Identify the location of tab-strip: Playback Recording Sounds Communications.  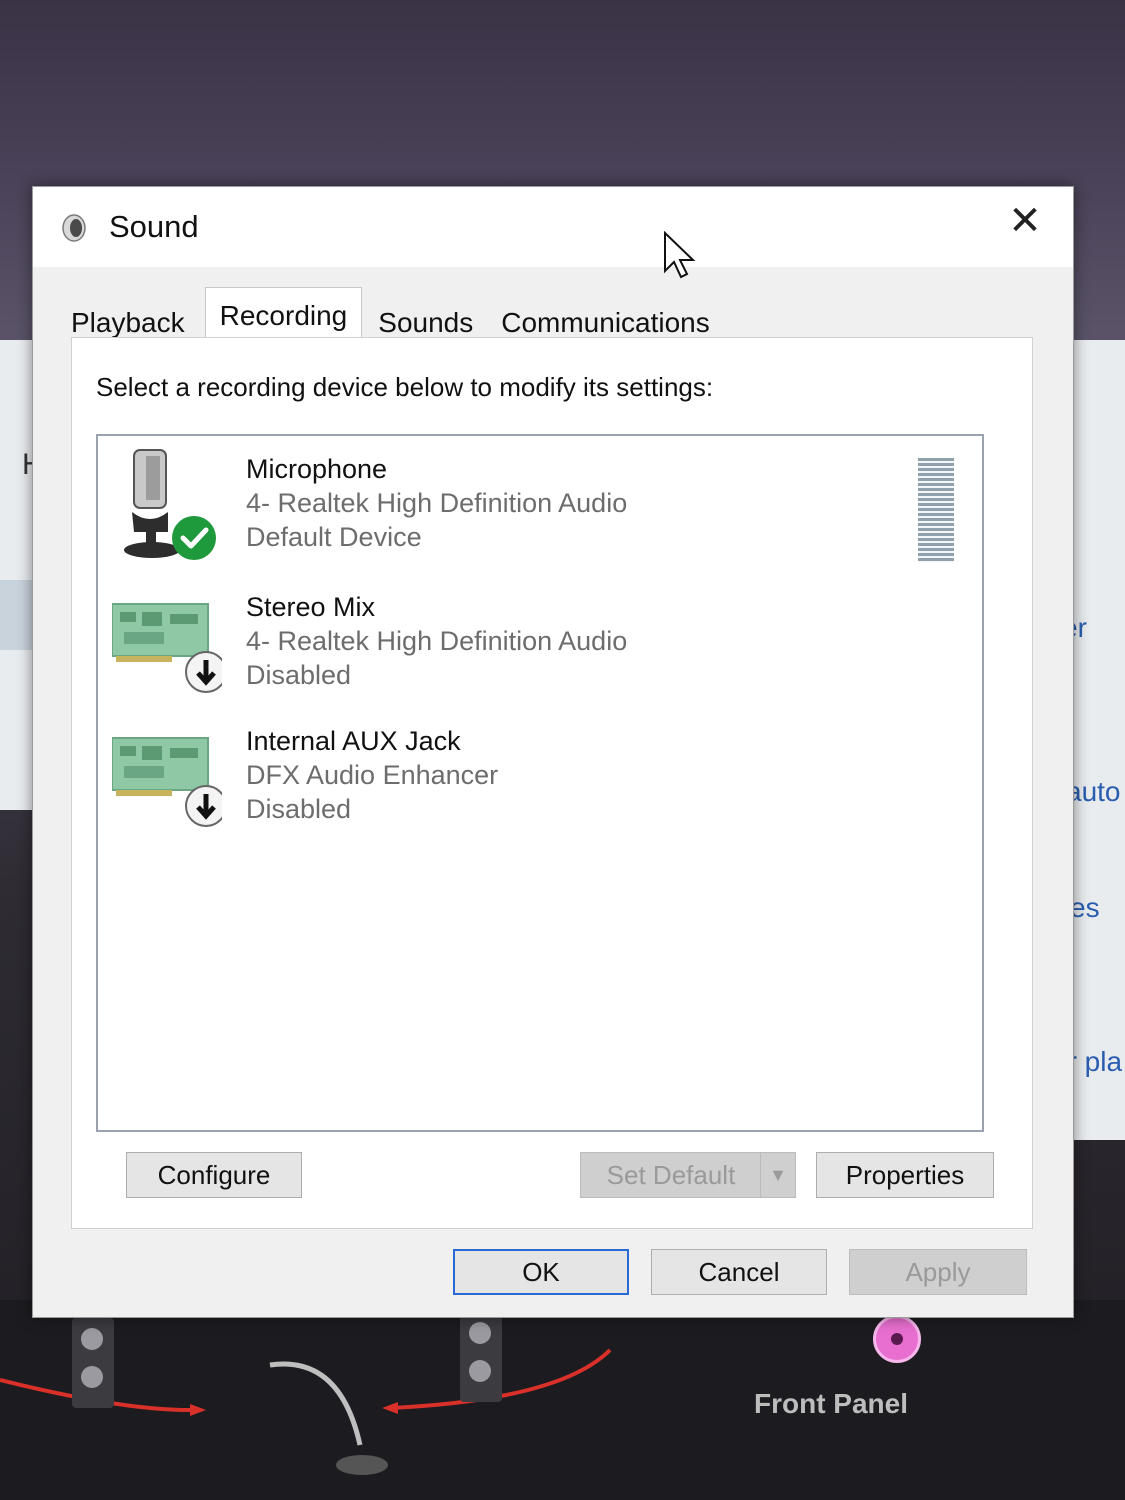
(396, 318).